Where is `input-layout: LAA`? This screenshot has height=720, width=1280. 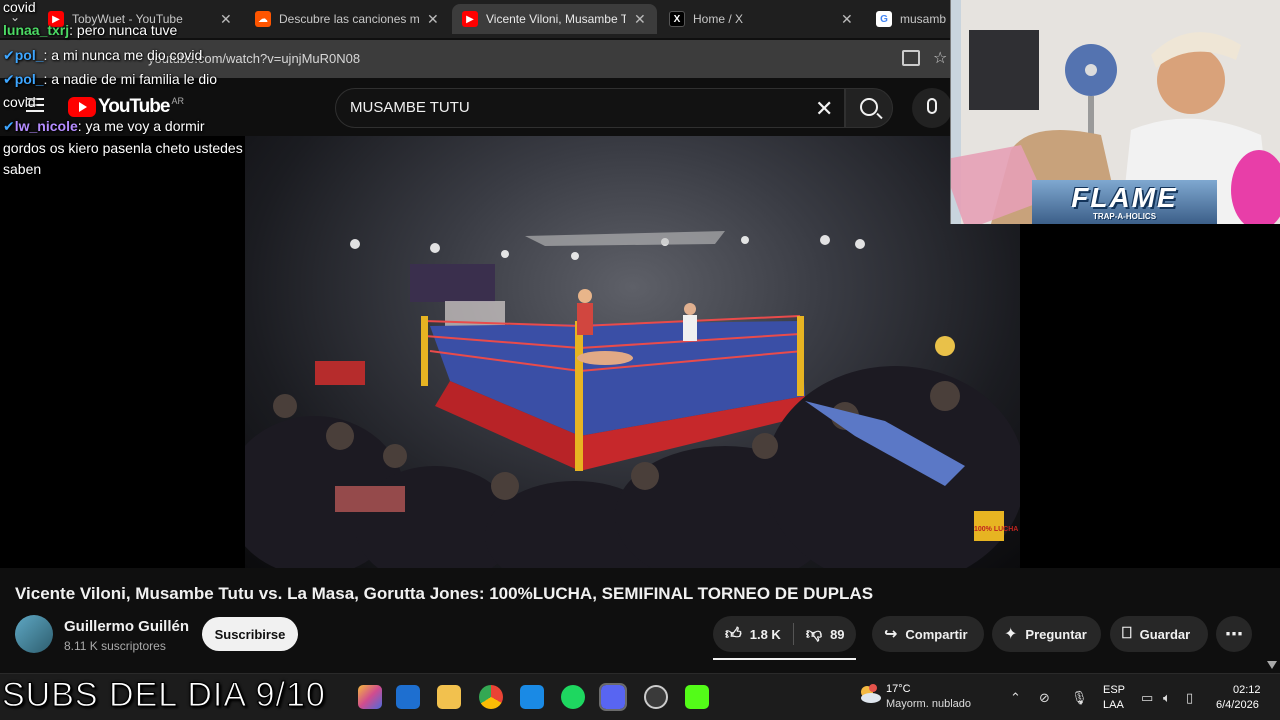
input-layout: LAA is located at coordinates (1113, 705).